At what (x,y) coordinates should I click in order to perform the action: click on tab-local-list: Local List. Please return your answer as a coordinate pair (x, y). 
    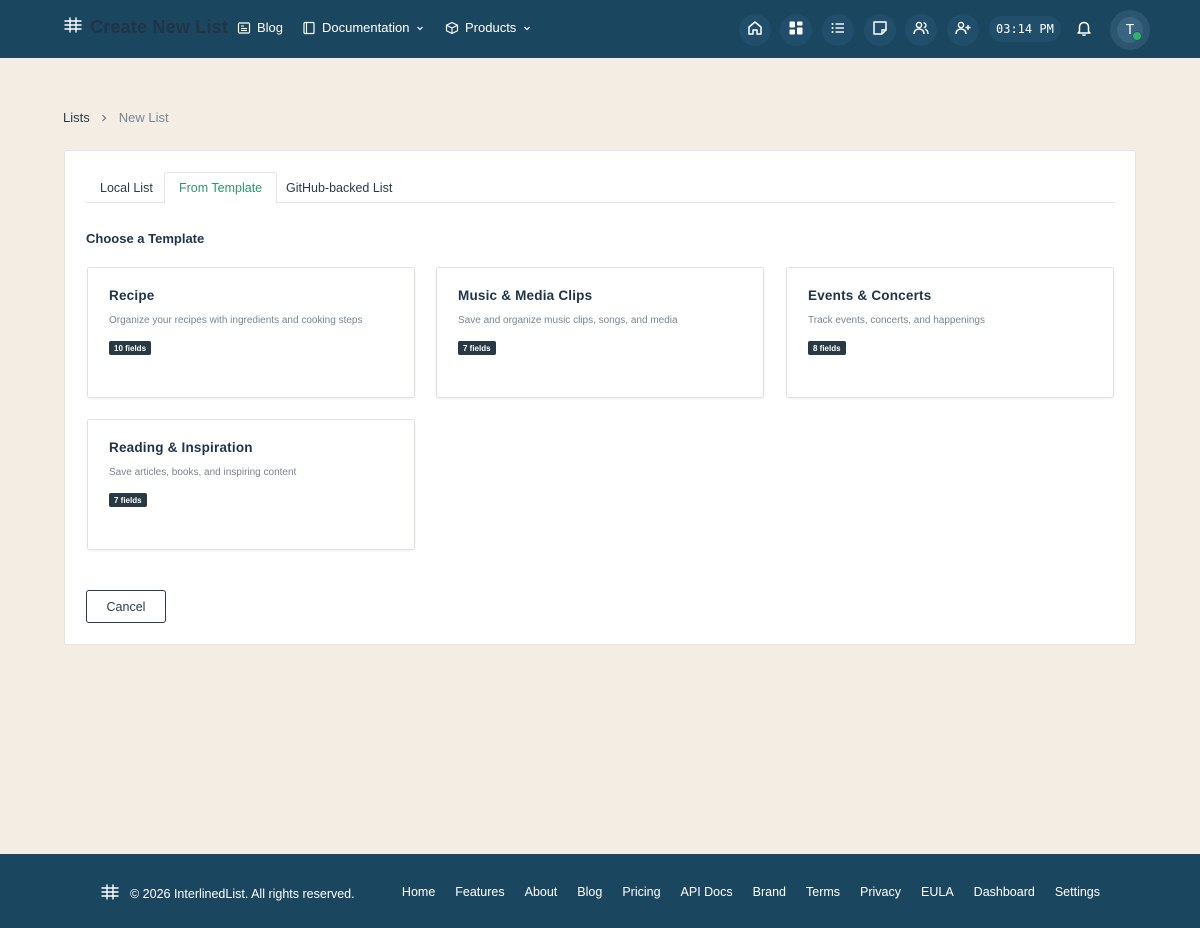
    Looking at the image, I should click on (126, 187).